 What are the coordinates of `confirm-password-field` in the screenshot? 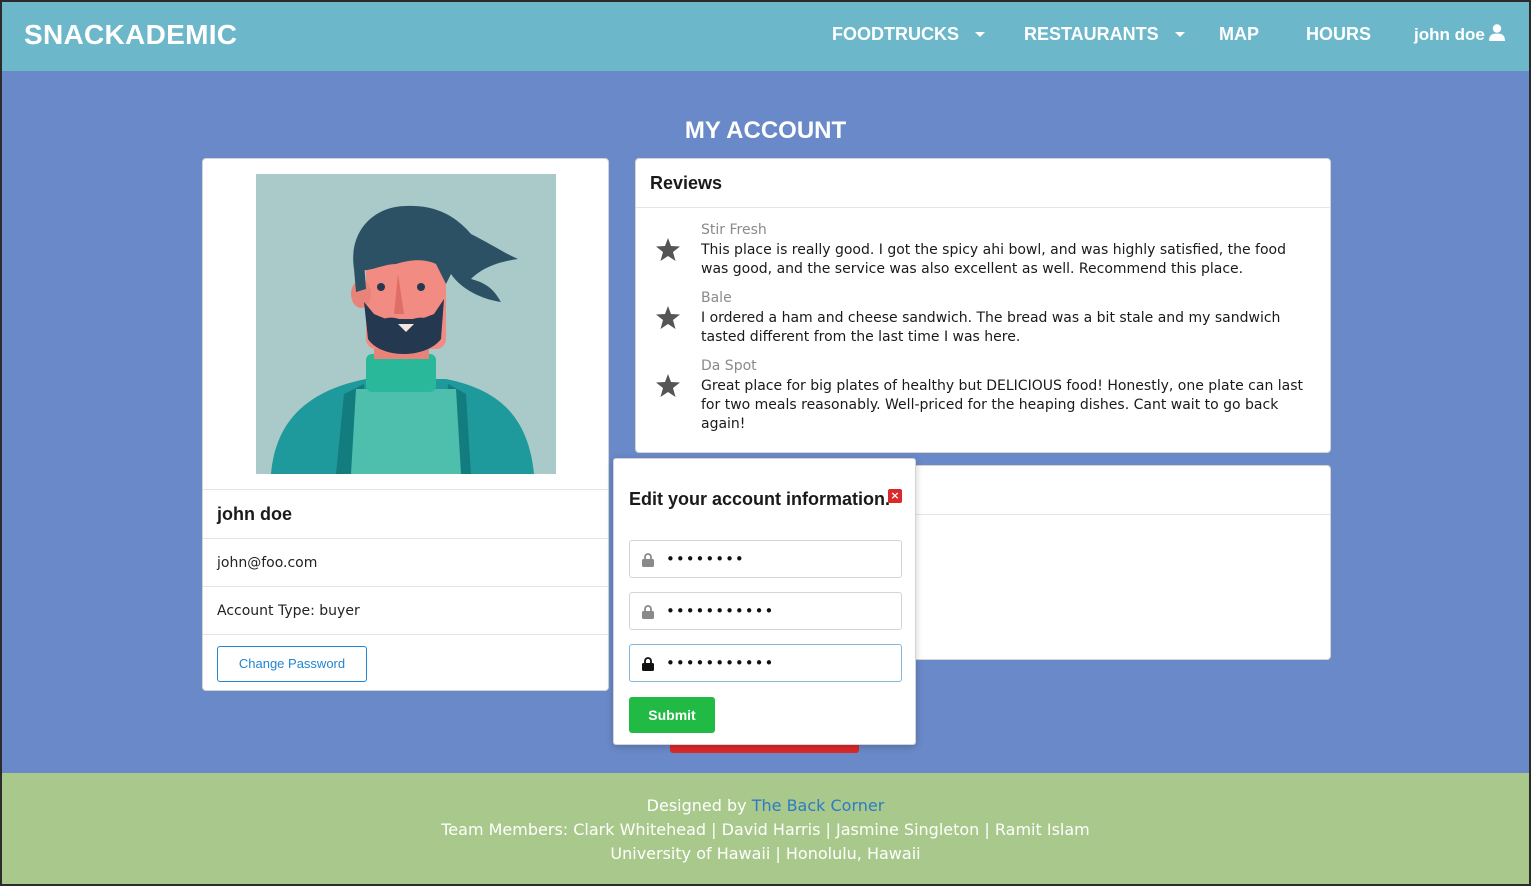 It's located at (765, 663).